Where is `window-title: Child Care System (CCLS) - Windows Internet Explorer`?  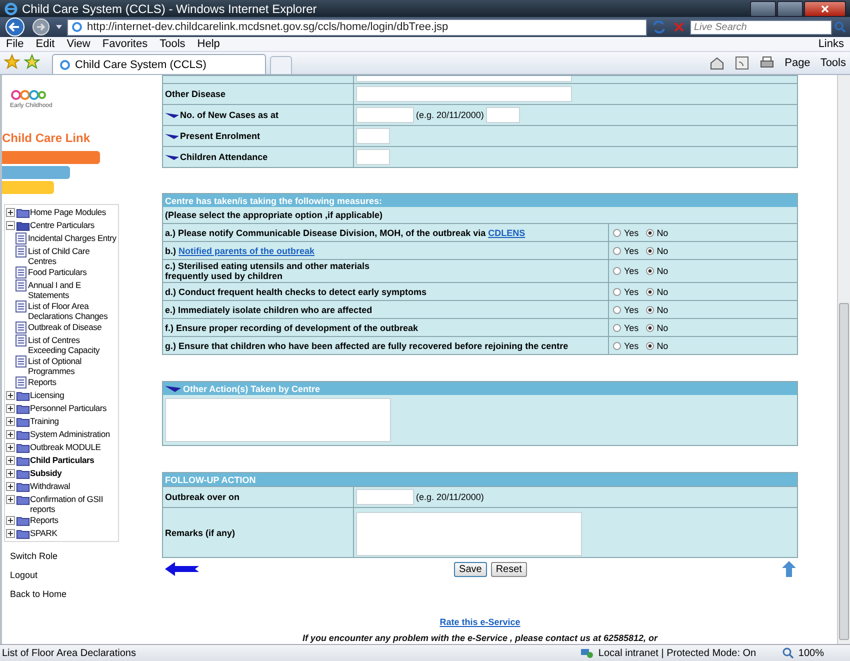
window-title: Child Care System (CCLS) - Windows Internet Explorer is located at coordinates (170, 9).